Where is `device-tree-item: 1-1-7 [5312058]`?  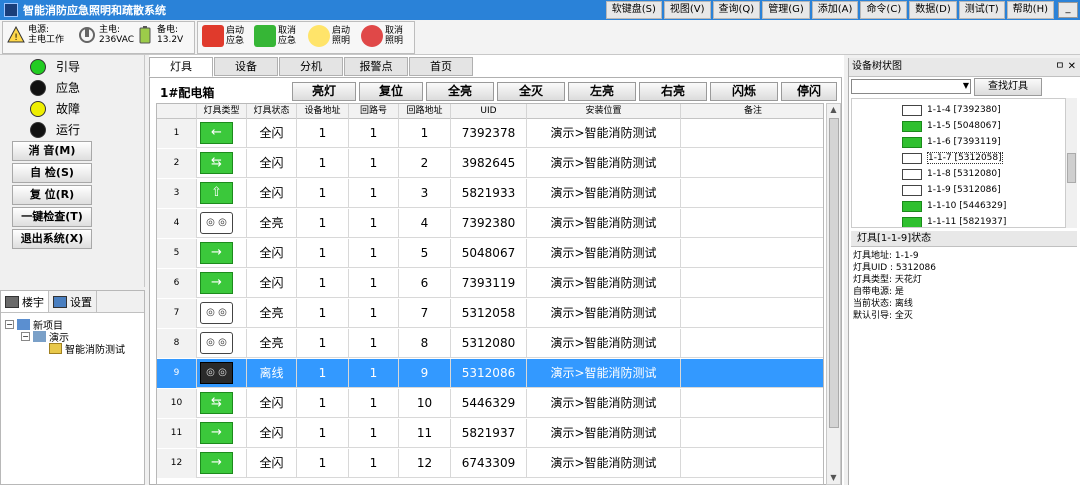
device-tree-item: 1-1-7 [5312058] is located at coordinates (952, 158).